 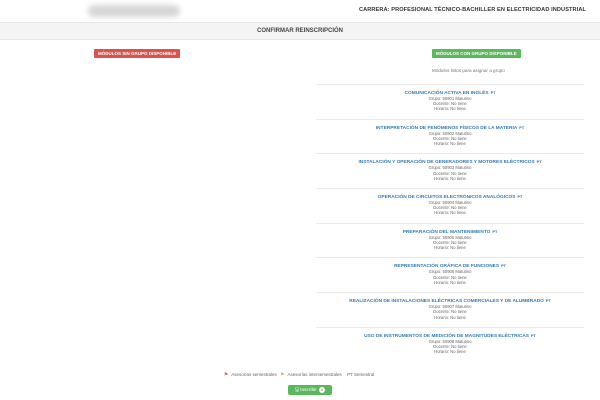 I want to click on inscribir-button-label: Inscribir, so click(x=308, y=390).